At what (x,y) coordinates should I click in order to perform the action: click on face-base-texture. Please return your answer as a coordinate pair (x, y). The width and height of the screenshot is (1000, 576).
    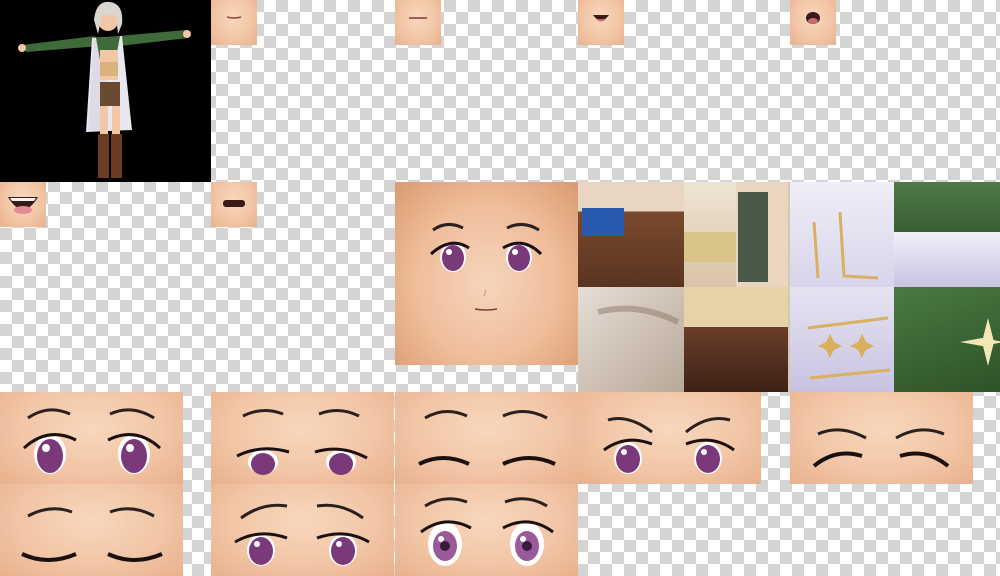
    Looking at the image, I should click on (486, 273).